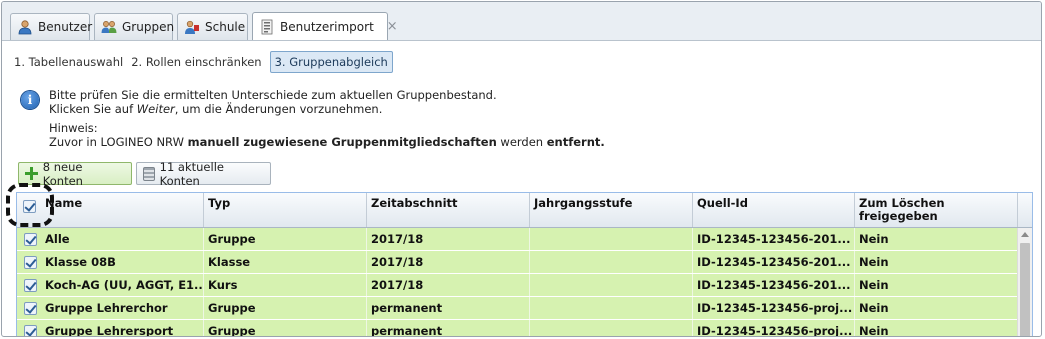 The height and width of the screenshot is (339, 1045). Describe the element at coordinates (521, 21) in the screenshot. I see `tab-strip: Benutzer Gruppen Schule Benutzerimport ×` at that location.